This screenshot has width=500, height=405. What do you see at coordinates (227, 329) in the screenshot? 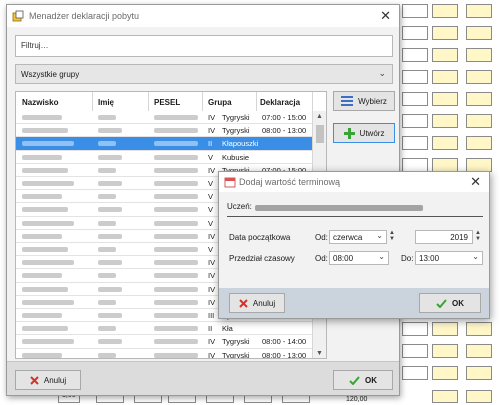
I see `group-name-cell: Kła` at bounding box center [227, 329].